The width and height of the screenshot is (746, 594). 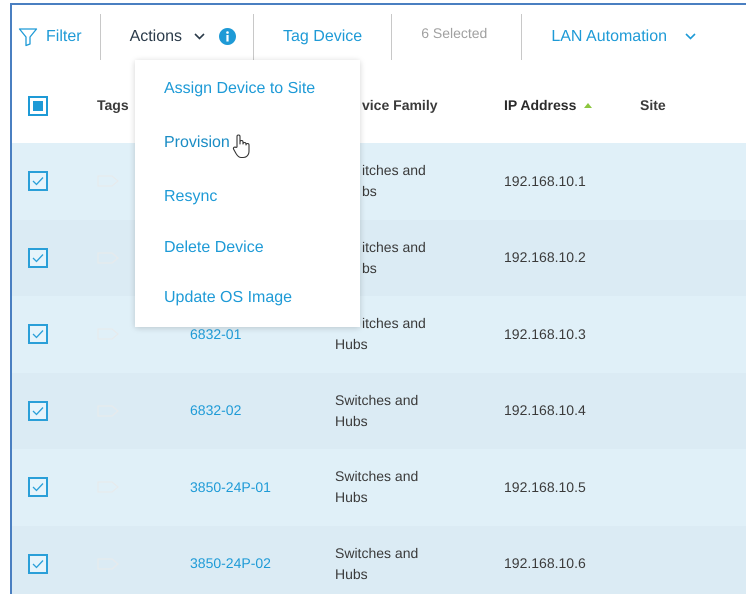 I want to click on table-row: 6832-02 Switches and Hubs 192.168.10.4, so click(x=379, y=410).